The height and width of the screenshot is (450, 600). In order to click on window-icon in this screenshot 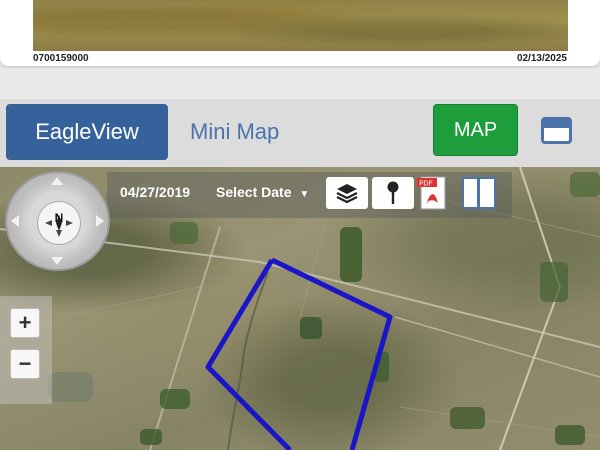, I will do `click(556, 130)`.